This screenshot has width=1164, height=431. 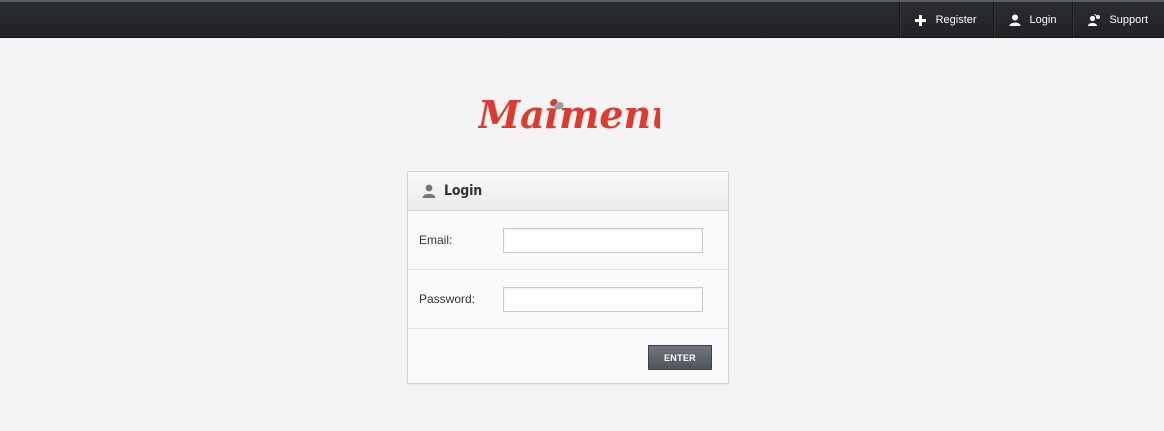 I want to click on maimenu-logo: Maimenu, so click(x=577, y=113).